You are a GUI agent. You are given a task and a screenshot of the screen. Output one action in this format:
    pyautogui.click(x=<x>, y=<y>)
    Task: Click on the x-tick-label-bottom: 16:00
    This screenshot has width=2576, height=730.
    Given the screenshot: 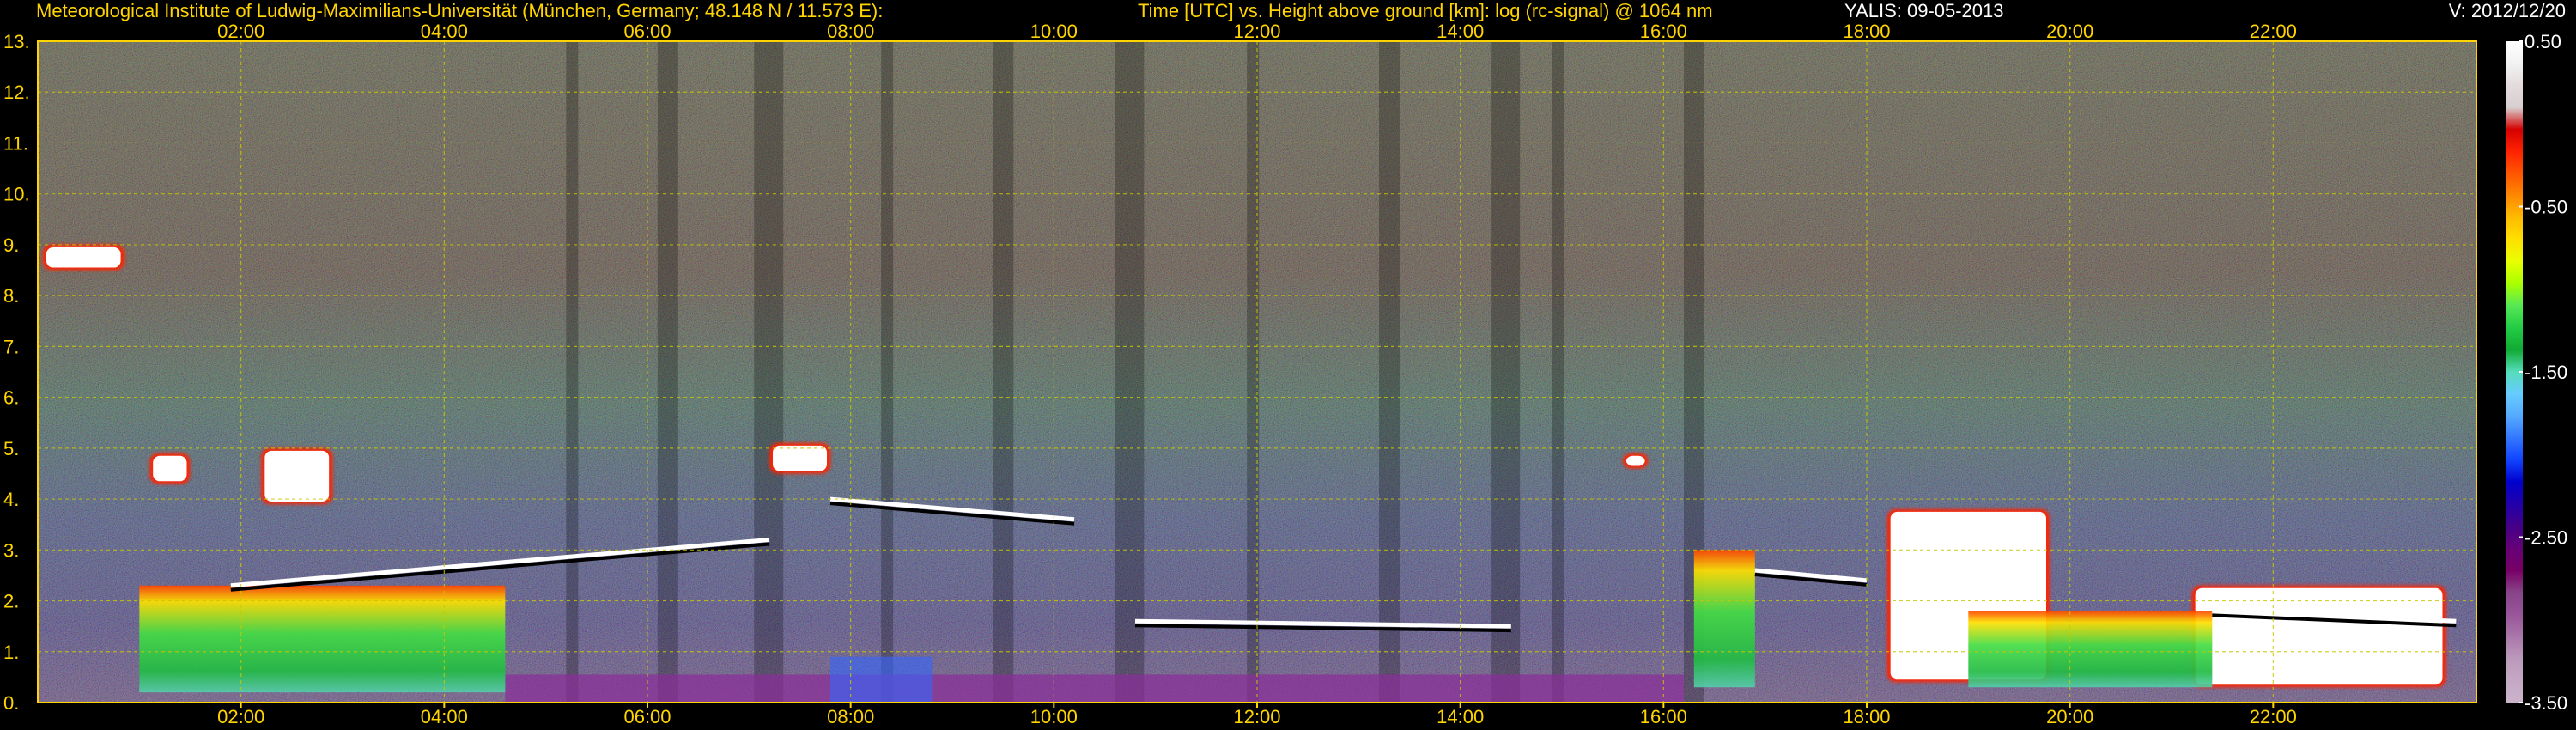 What is the action you would take?
    pyautogui.click(x=1664, y=716)
    